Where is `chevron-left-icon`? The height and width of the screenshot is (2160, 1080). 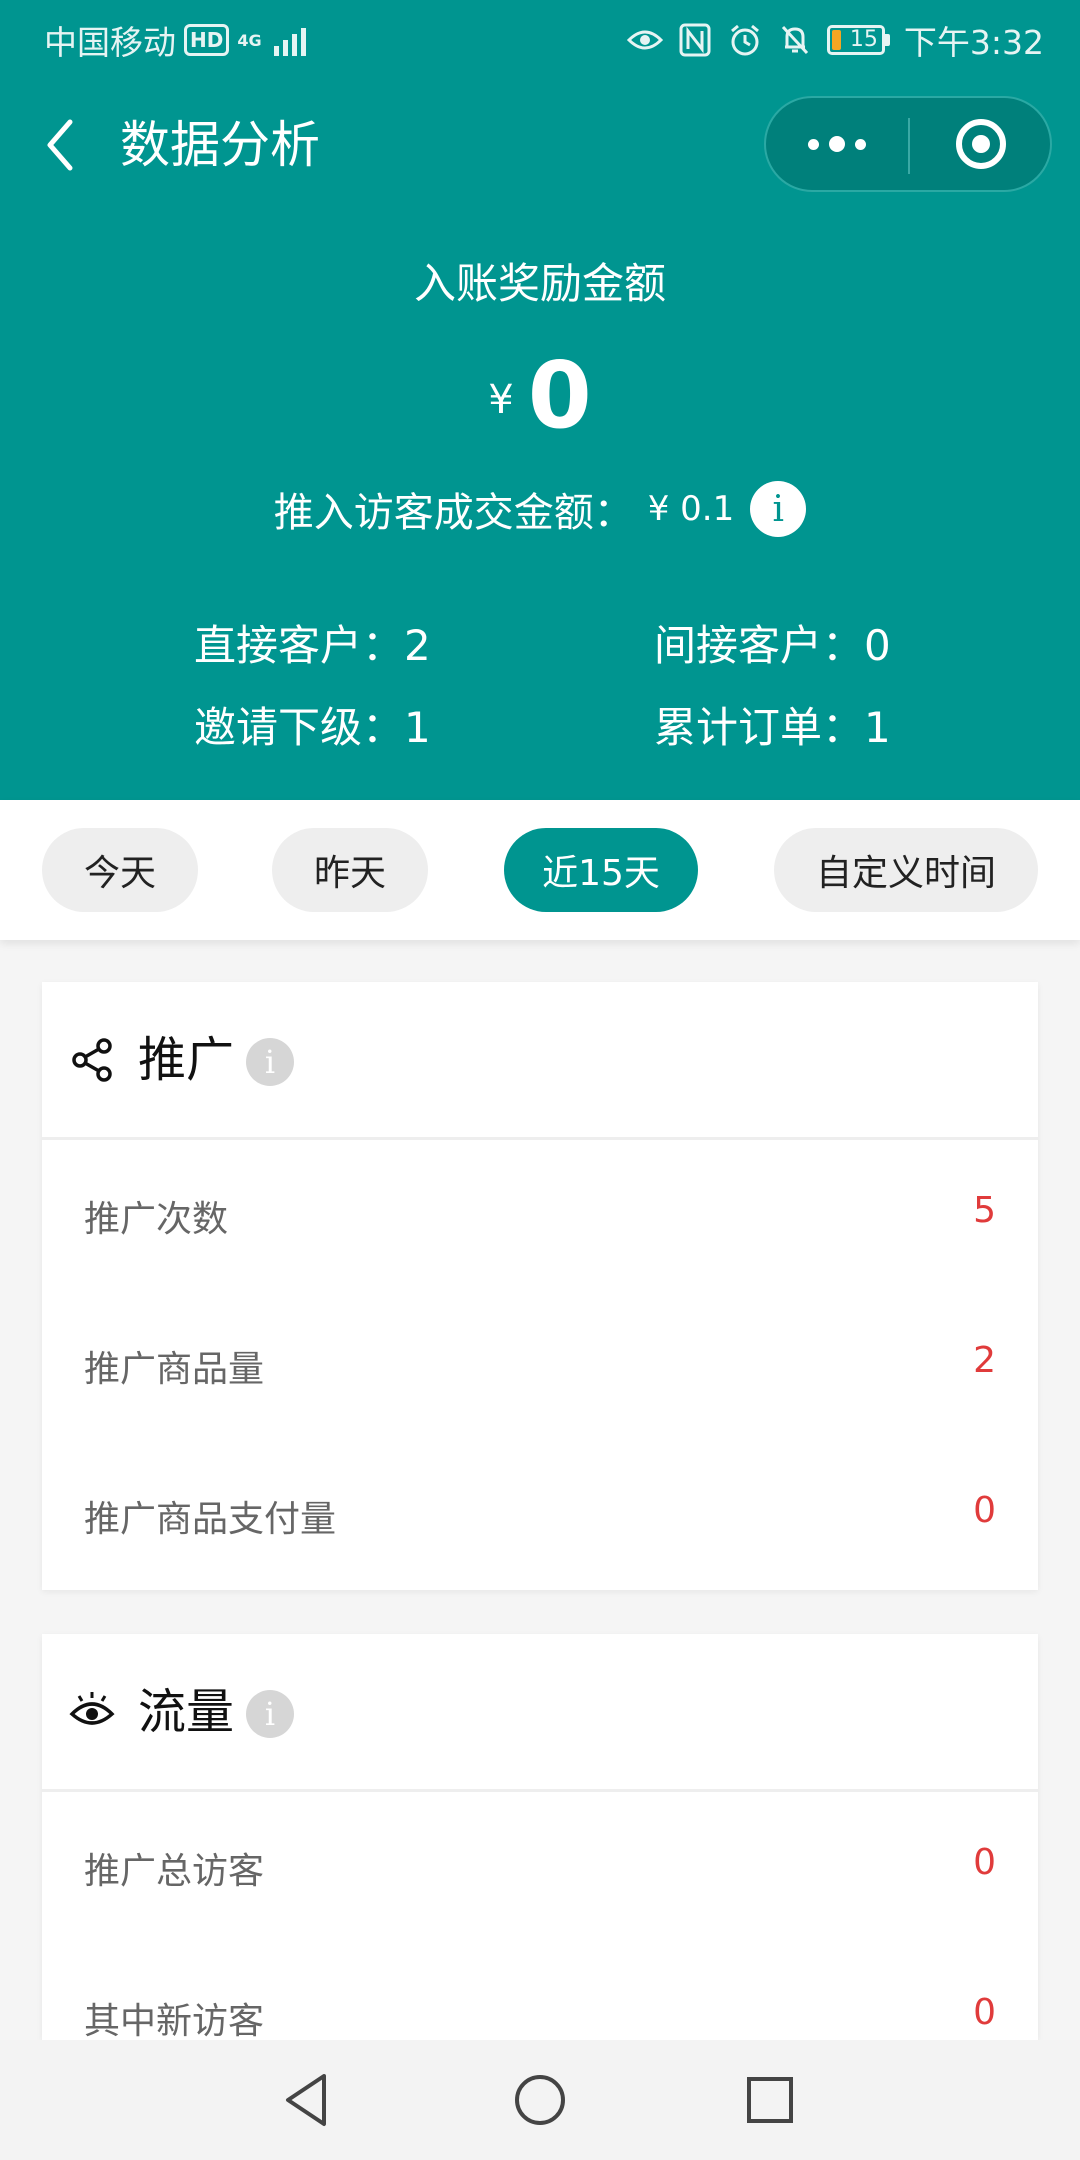 chevron-left-icon is located at coordinates (60, 145).